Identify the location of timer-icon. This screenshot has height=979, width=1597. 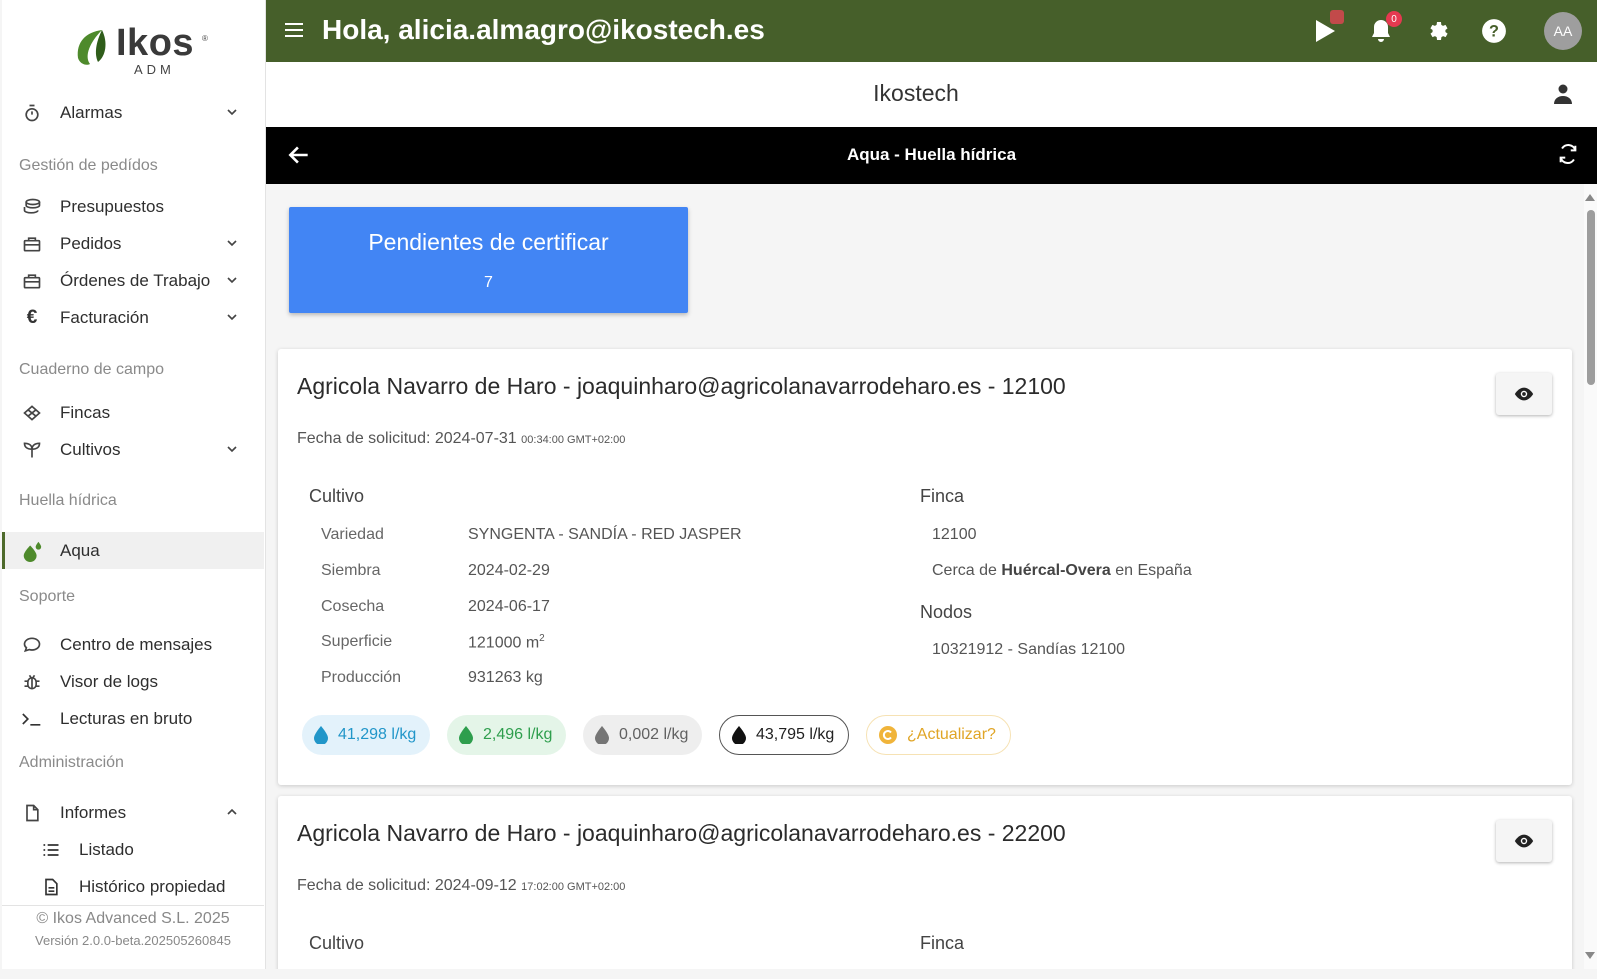
(32, 113).